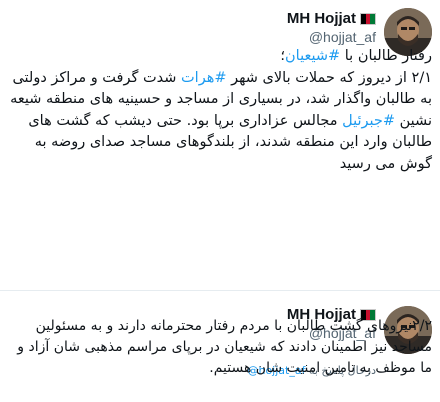  Describe the element at coordinates (321, 18) in the screenshot. I see `author-name: MH Hojjat` at that location.